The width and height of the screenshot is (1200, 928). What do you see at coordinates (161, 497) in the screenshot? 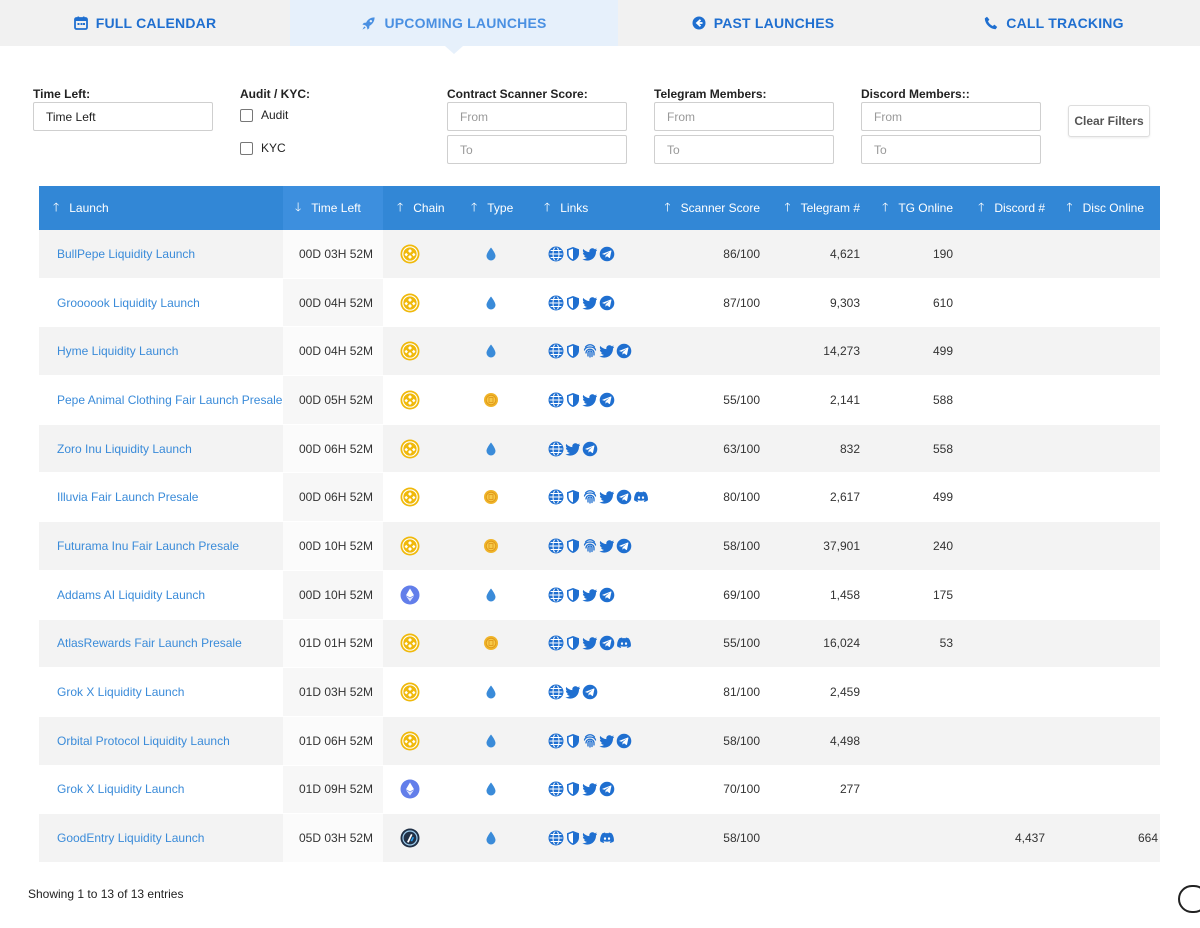
I see `launch-name-link: Illuvia Fair Launch Presale` at bounding box center [161, 497].